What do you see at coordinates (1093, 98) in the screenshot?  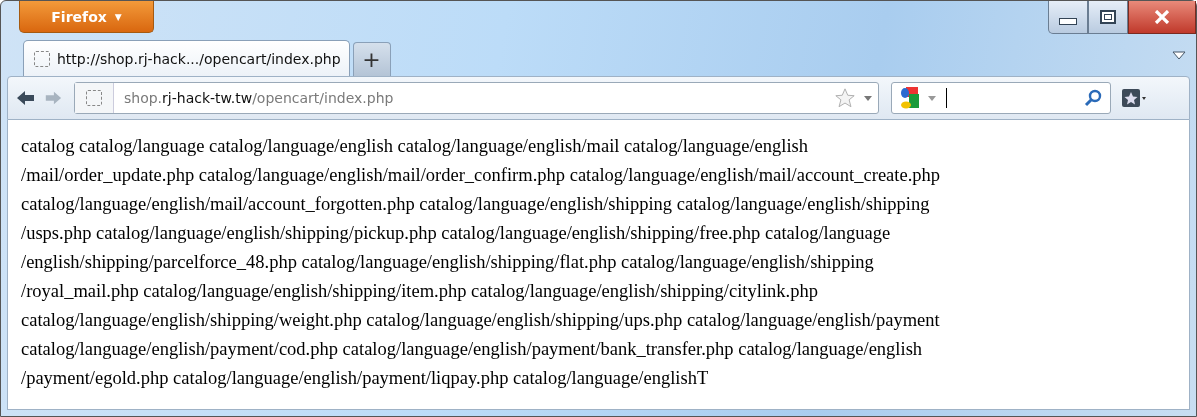 I see `search-icon` at bounding box center [1093, 98].